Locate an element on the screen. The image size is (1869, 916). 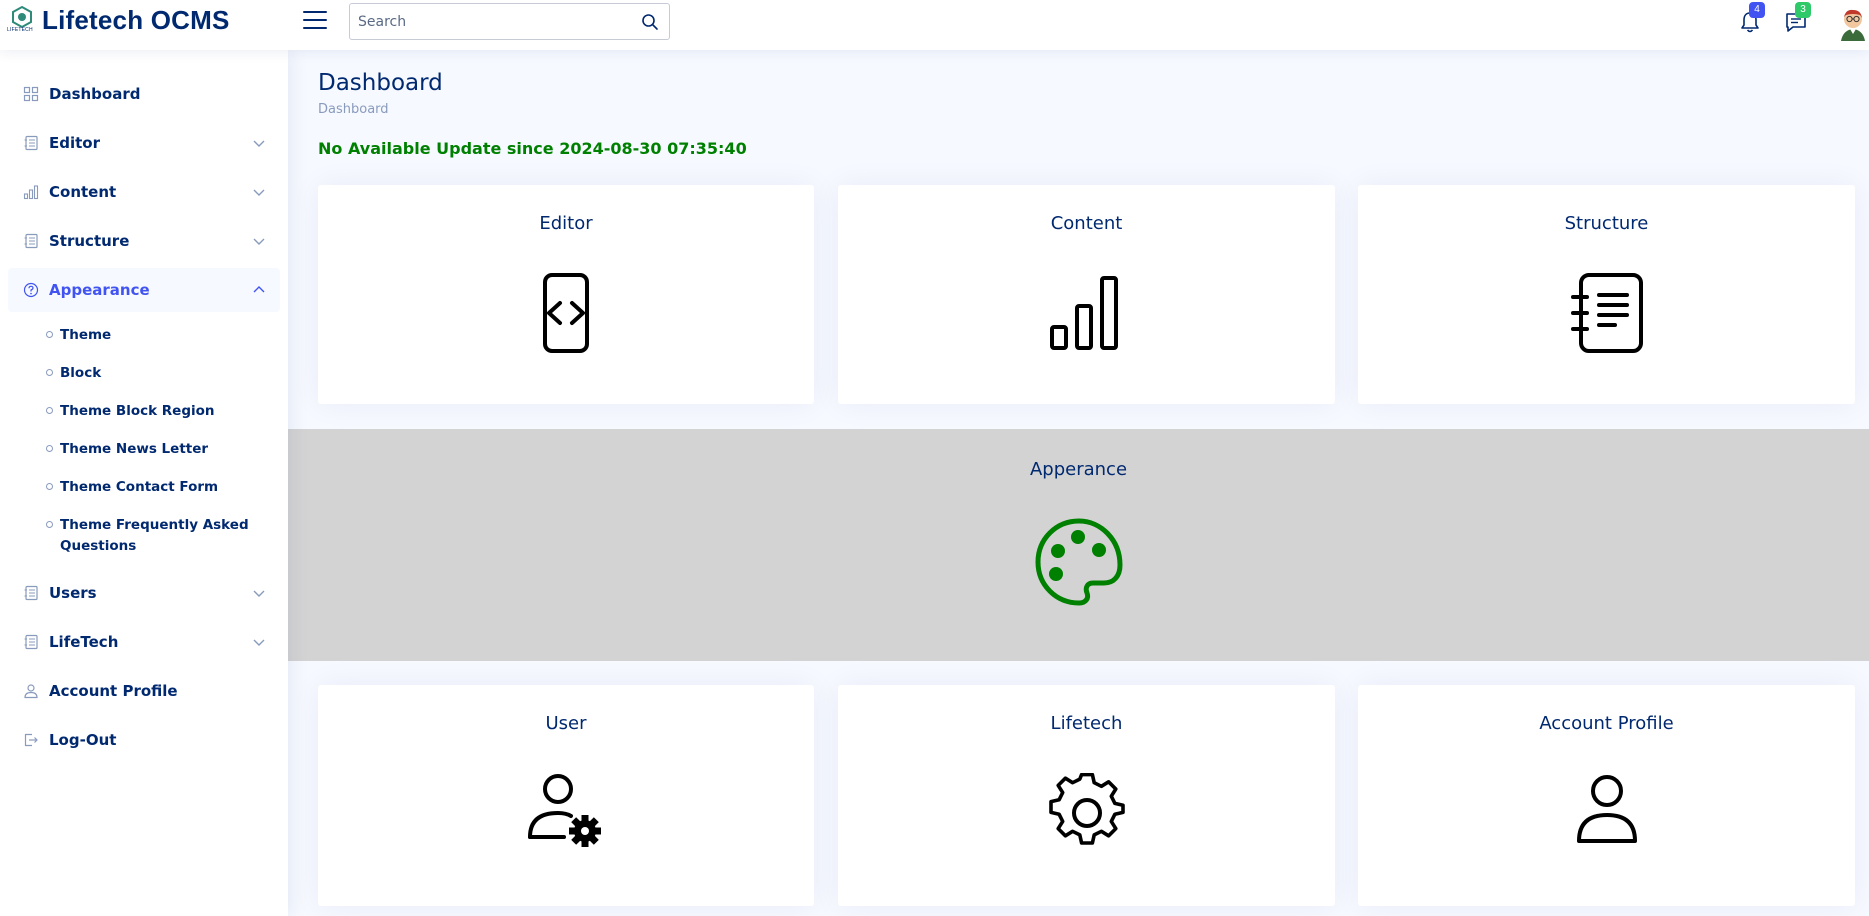
structure-card: Structure is located at coordinates (1606, 294).